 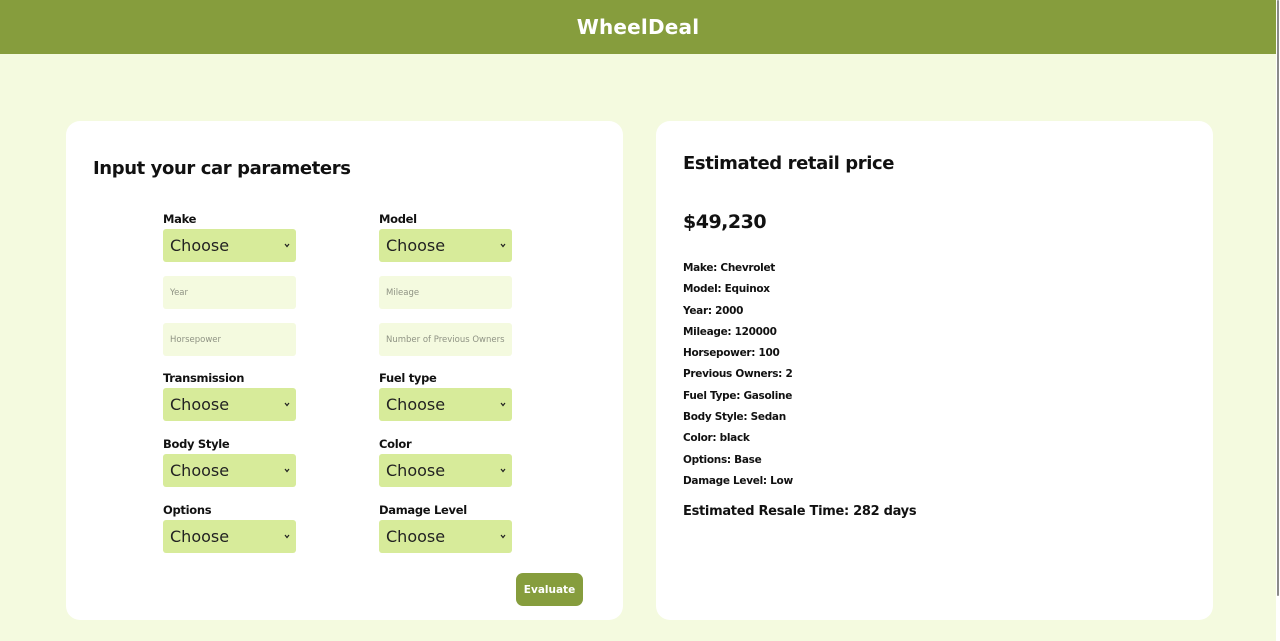 I want to click on body-style-select-value: Choose, so click(x=200, y=470).